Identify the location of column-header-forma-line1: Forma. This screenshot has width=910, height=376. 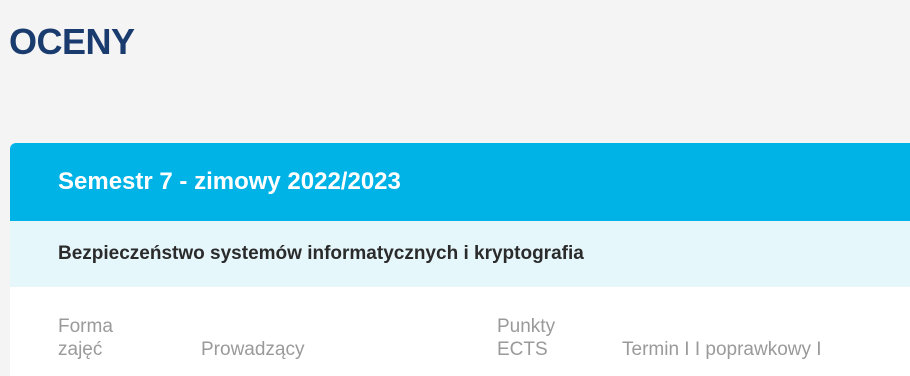
(85, 326).